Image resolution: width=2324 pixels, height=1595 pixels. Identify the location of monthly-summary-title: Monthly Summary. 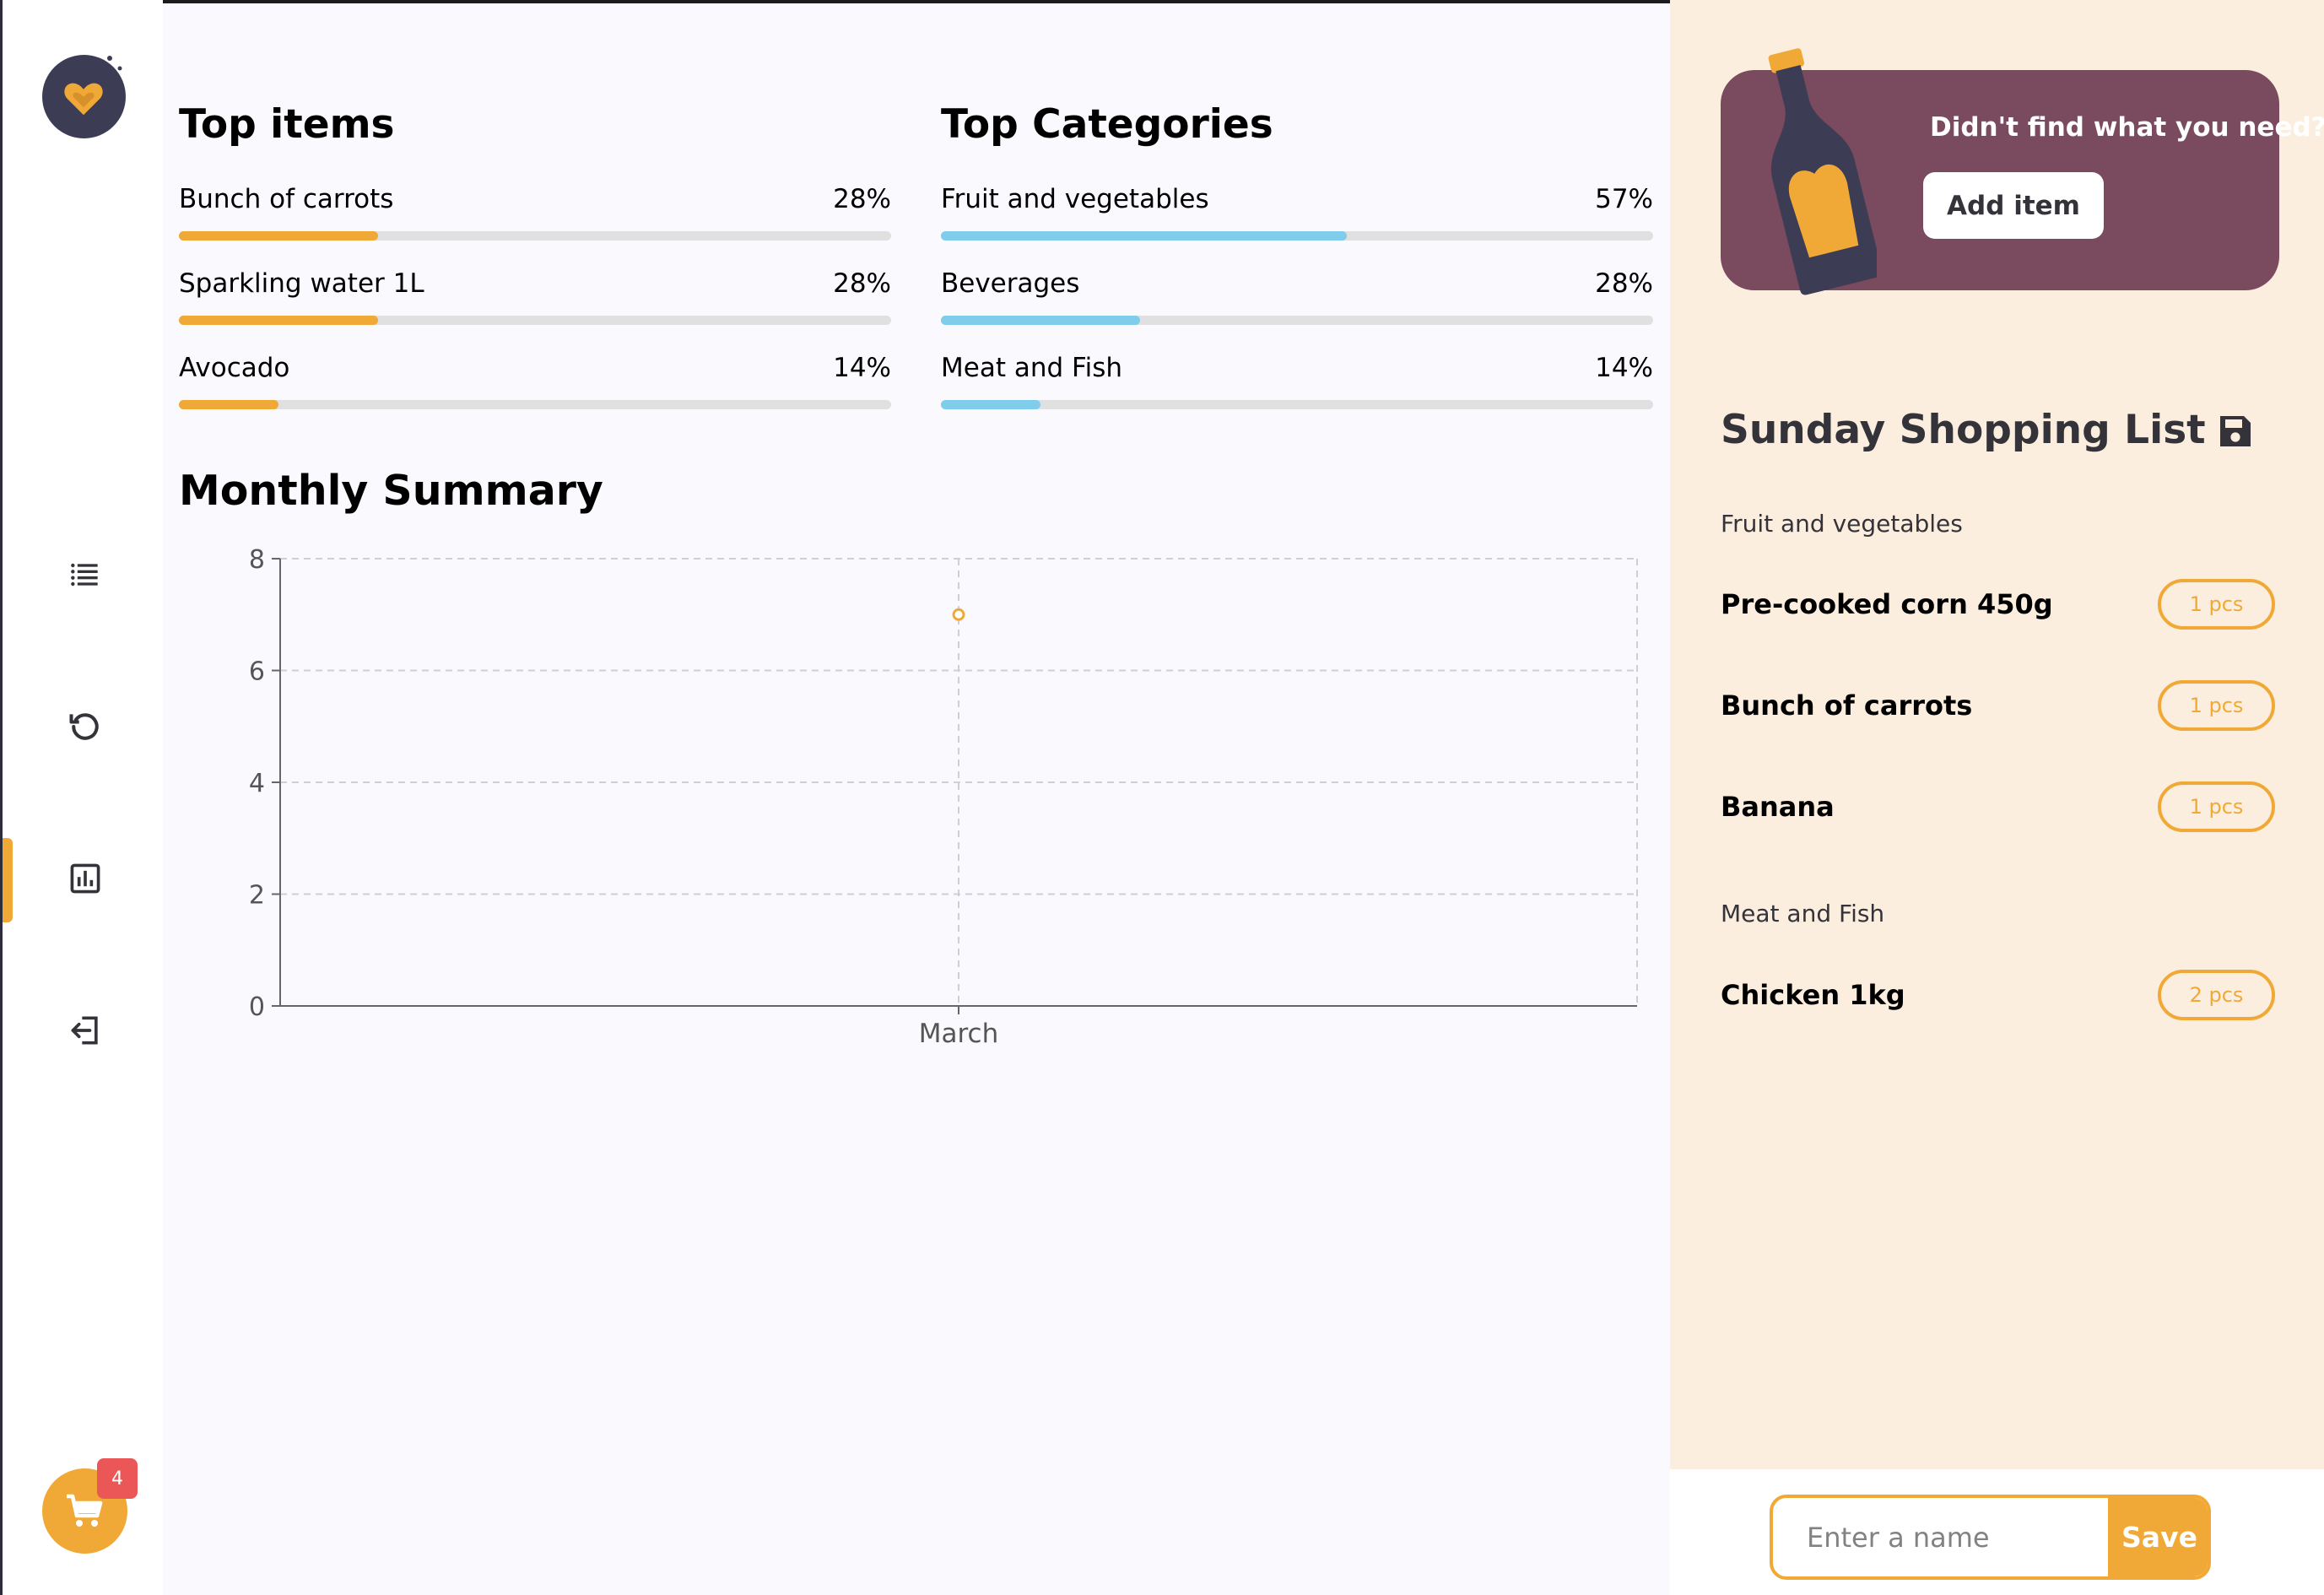
(391, 491).